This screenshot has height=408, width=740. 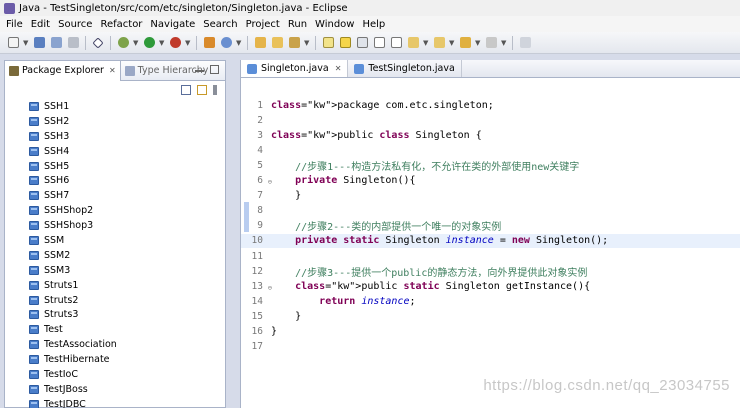 What do you see at coordinates (115, 389) in the screenshot?
I see `list-item: TestJBoss` at bounding box center [115, 389].